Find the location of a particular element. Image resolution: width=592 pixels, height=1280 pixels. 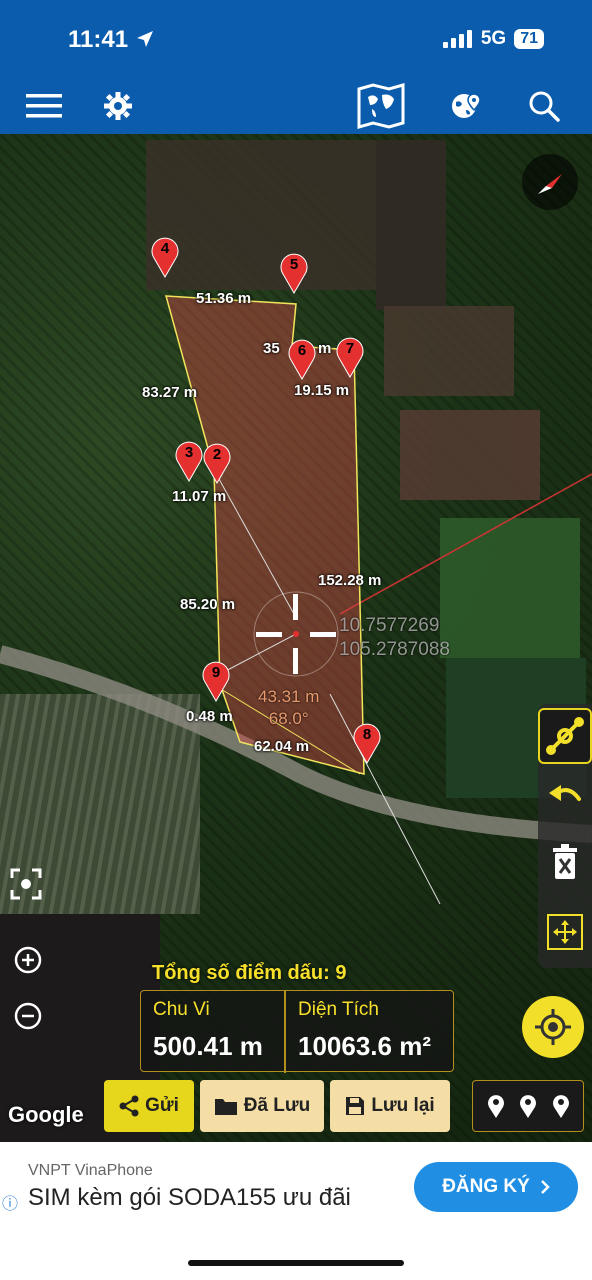

search-icon is located at coordinates (544, 106).